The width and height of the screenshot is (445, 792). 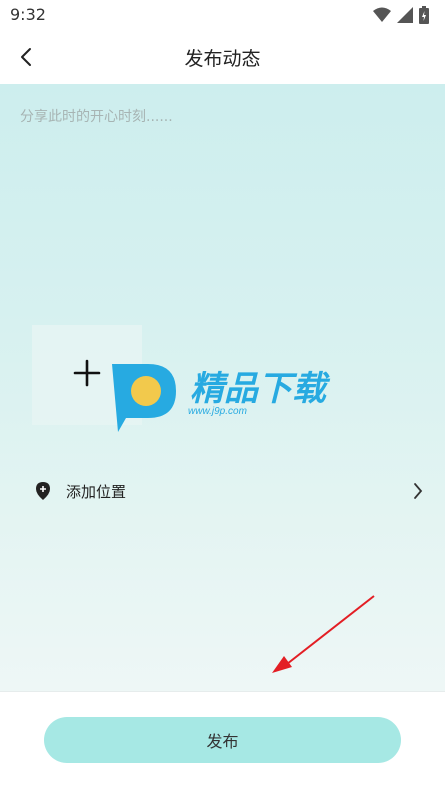 What do you see at coordinates (217, 411) in the screenshot?
I see `watermark-url-text: www.j9p.com` at bounding box center [217, 411].